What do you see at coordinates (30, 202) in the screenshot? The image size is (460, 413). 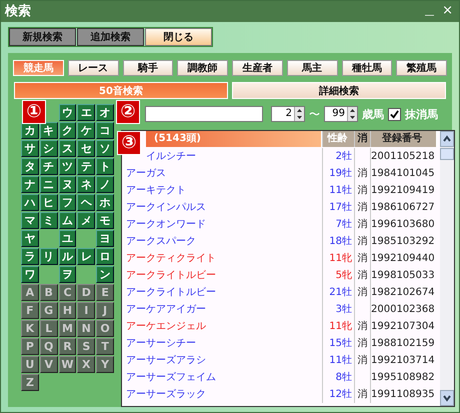 I see `kana-key: ハ` at bounding box center [30, 202].